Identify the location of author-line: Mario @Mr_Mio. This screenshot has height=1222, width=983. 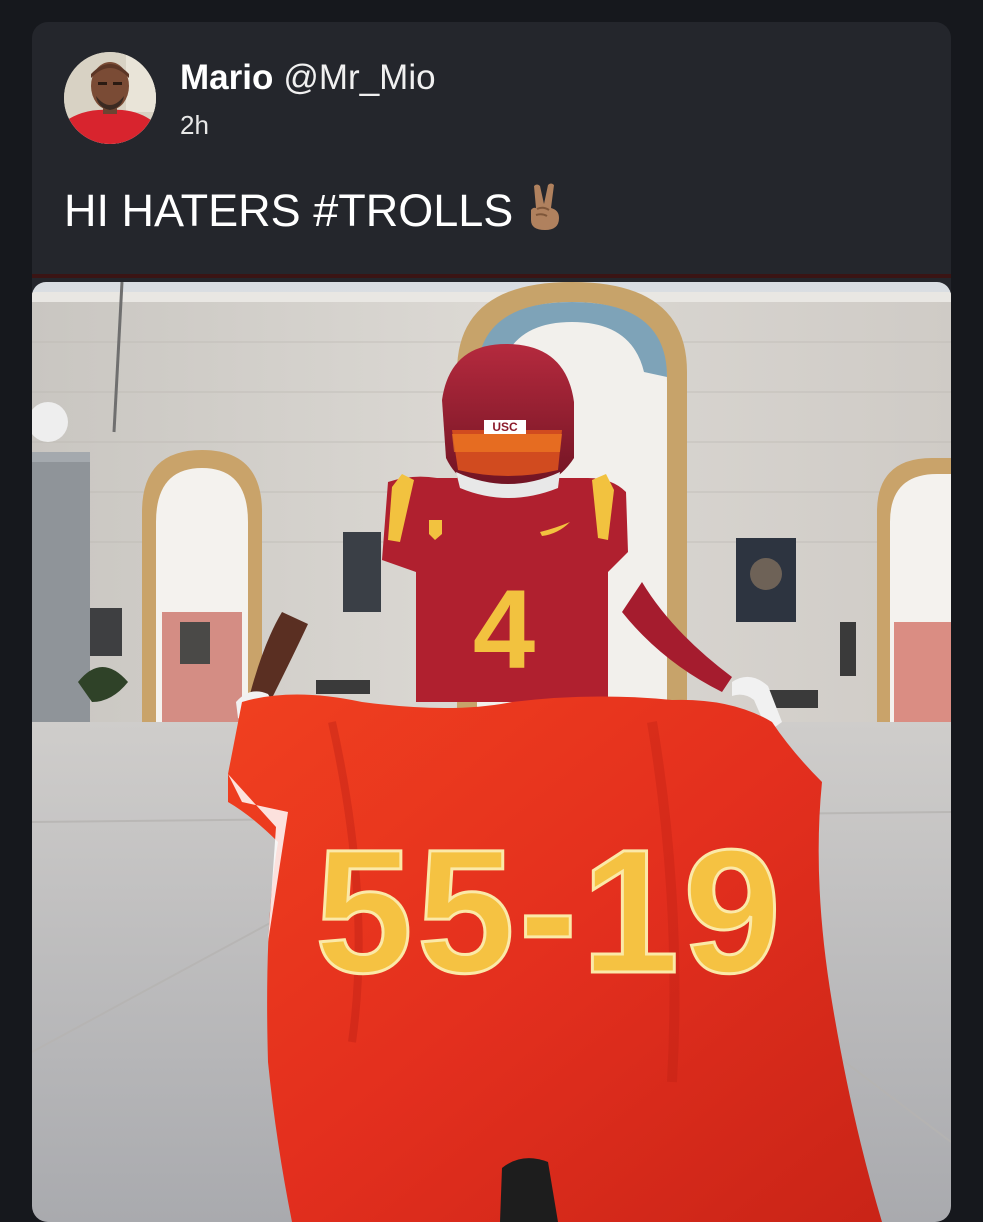
(308, 78).